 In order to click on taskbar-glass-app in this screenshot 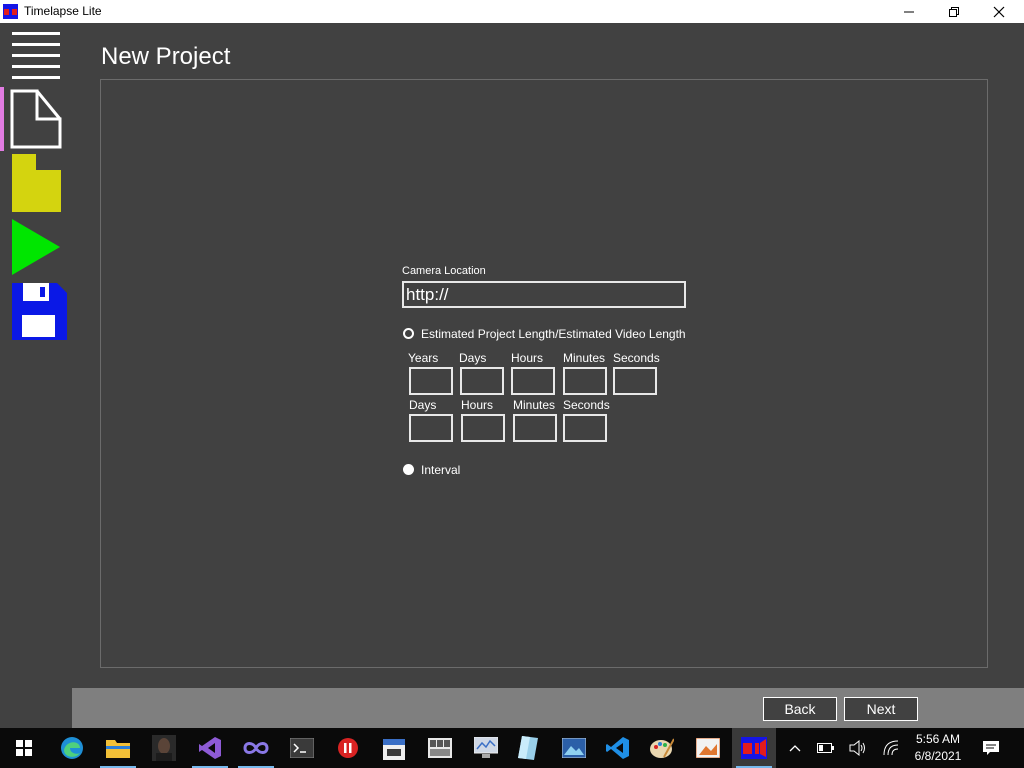, I will do `click(528, 748)`.